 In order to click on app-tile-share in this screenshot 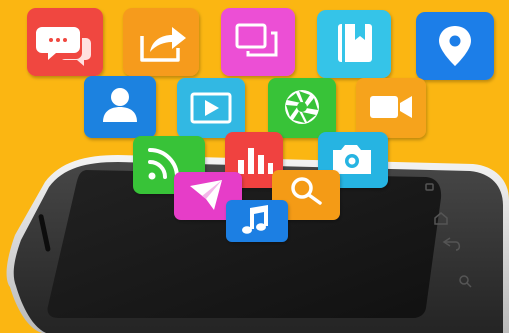, I will do `click(161, 42)`.